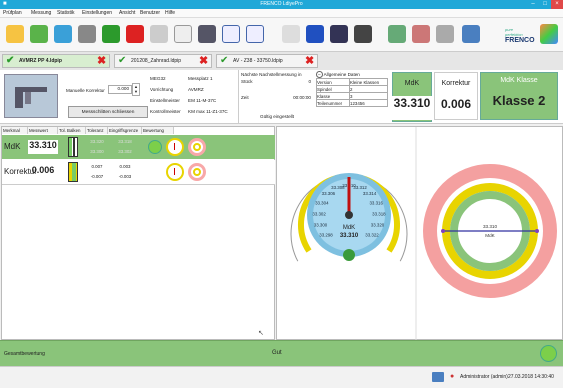 The height and width of the screenshot is (388, 563). Describe the element at coordinates (97, 130) in the screenshot. I see `col-toleranz: Toleranz` at that location.